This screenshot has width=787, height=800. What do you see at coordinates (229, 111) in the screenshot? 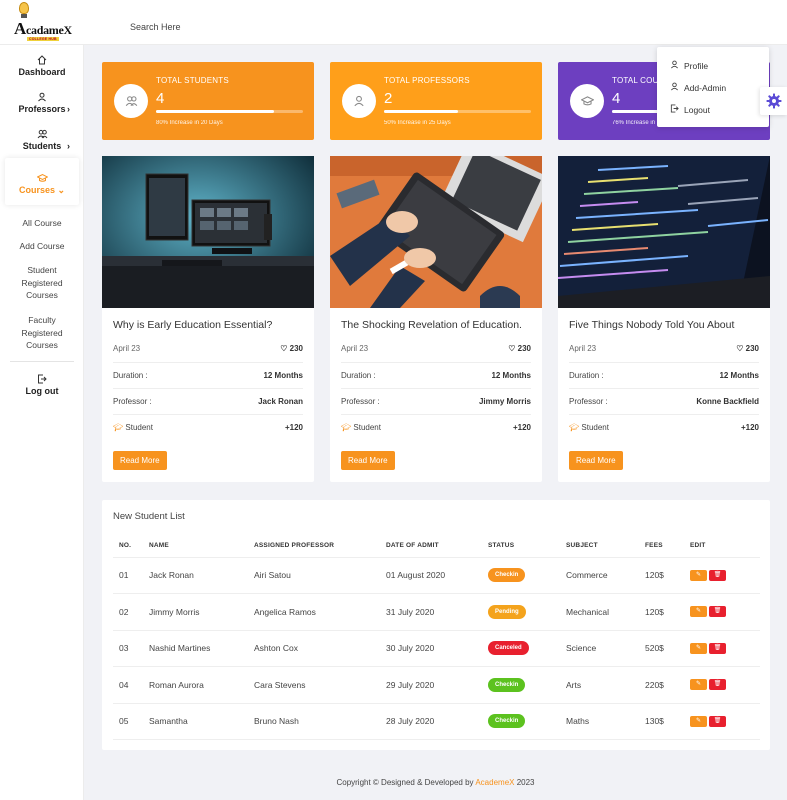
I see `progress-bar` at bounding box center [229, 111].